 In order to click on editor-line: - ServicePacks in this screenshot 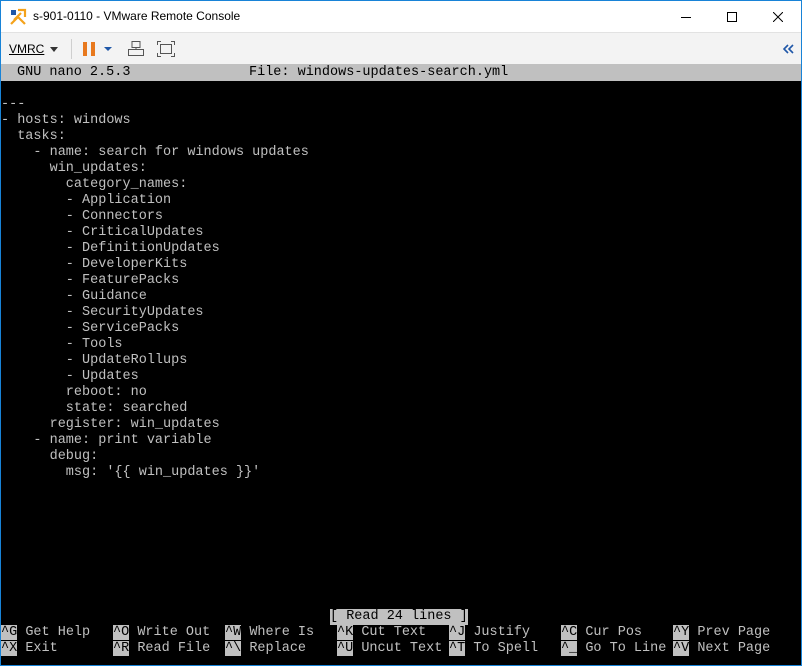, I will do `click(90, 328)`.